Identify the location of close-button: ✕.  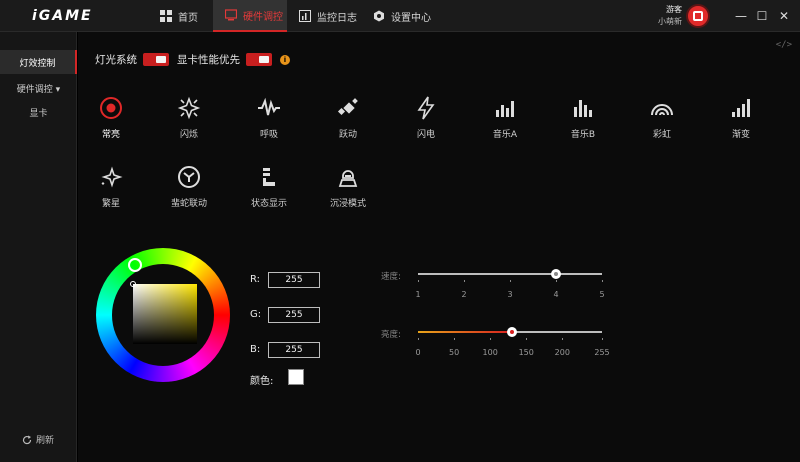
(784, 16).